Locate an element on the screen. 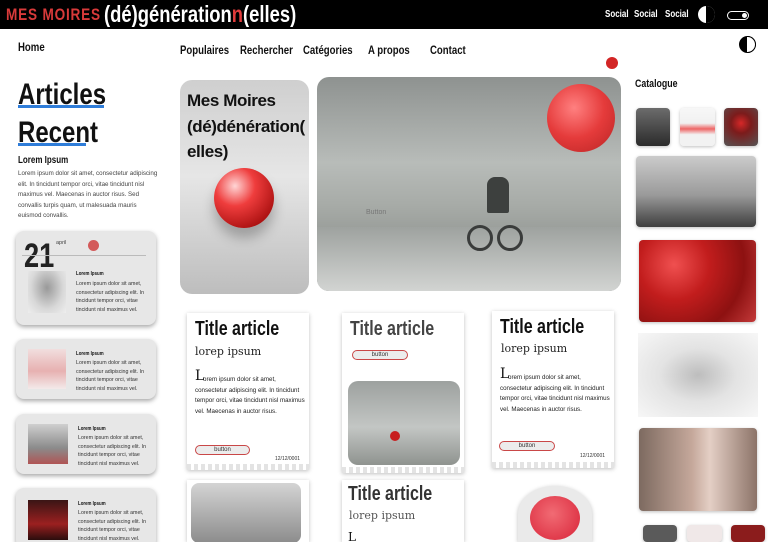  red-drink is located at coordinates (555, 518).